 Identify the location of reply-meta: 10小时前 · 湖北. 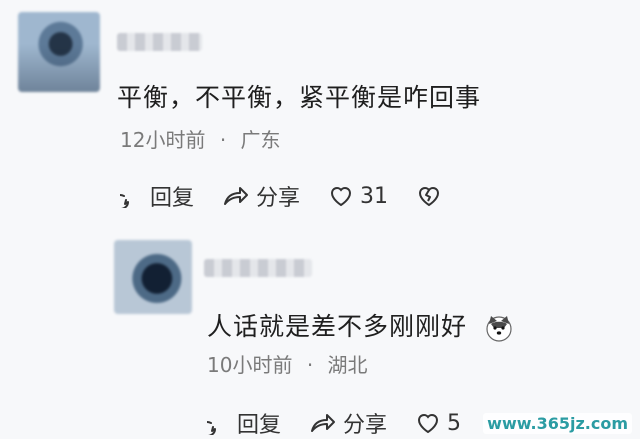
(287, 363).